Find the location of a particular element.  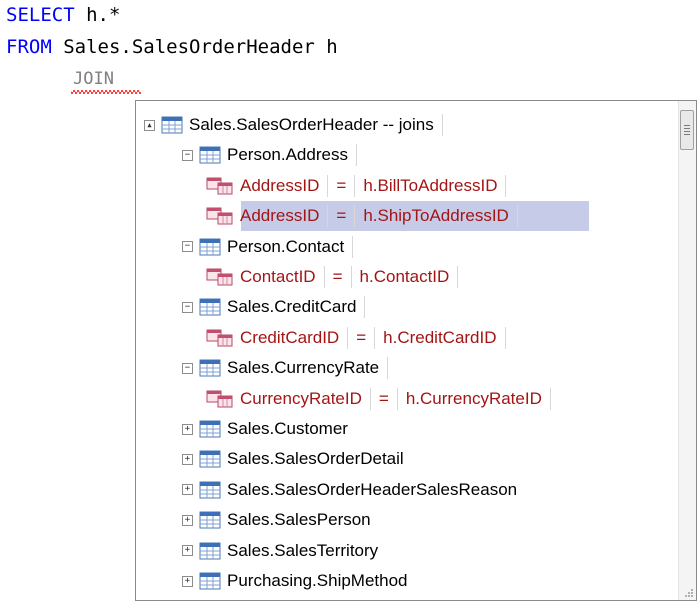

tree-table-item: − Sales.CreditCard is located at coordinates (277, 307).